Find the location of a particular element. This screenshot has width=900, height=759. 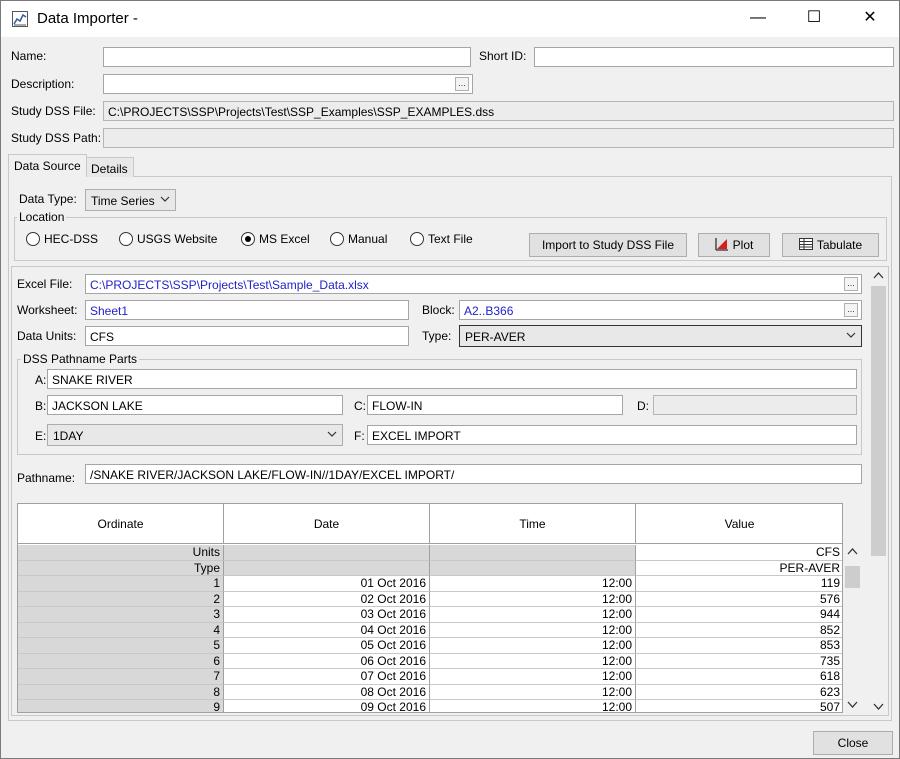

plot-button: Plot is located at coordinates (734, 245).